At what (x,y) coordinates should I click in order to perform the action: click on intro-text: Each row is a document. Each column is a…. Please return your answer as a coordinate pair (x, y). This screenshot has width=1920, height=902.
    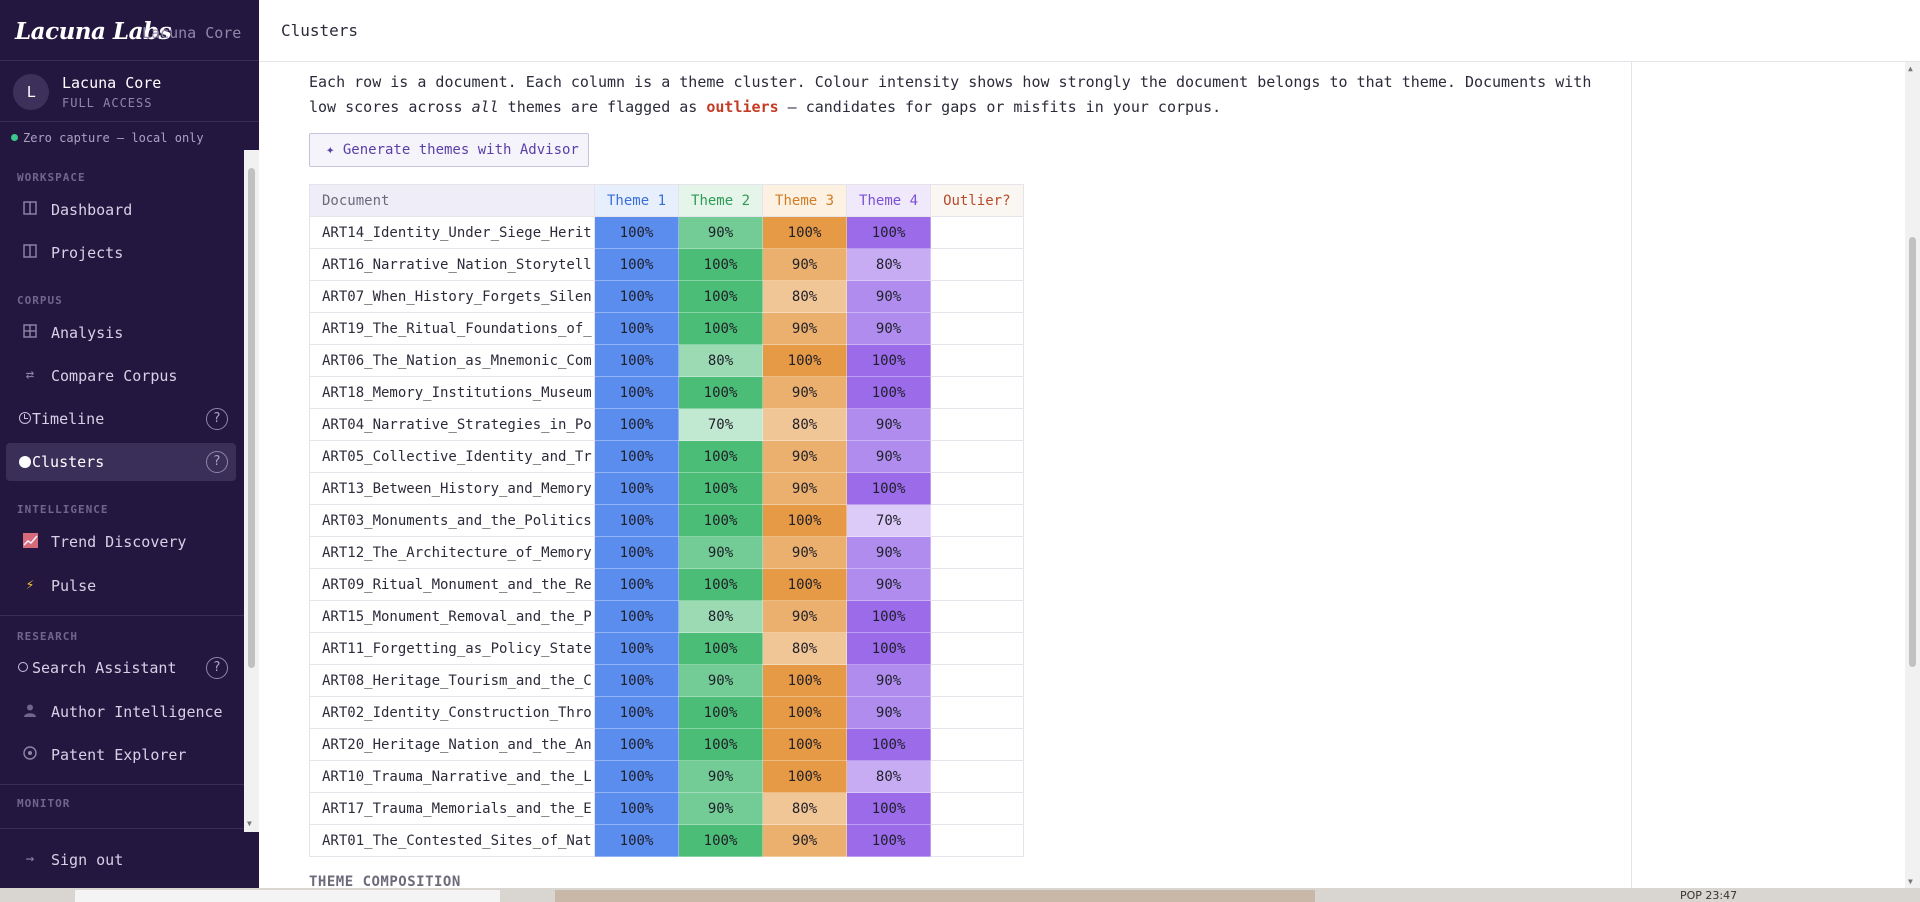
    Looking at the image, I should click on (959, 95).